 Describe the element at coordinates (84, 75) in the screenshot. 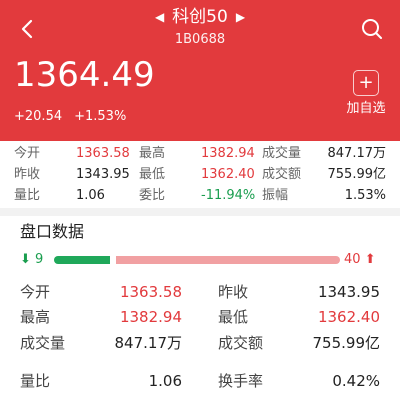

I see `last-price: 1364.49` at that location.